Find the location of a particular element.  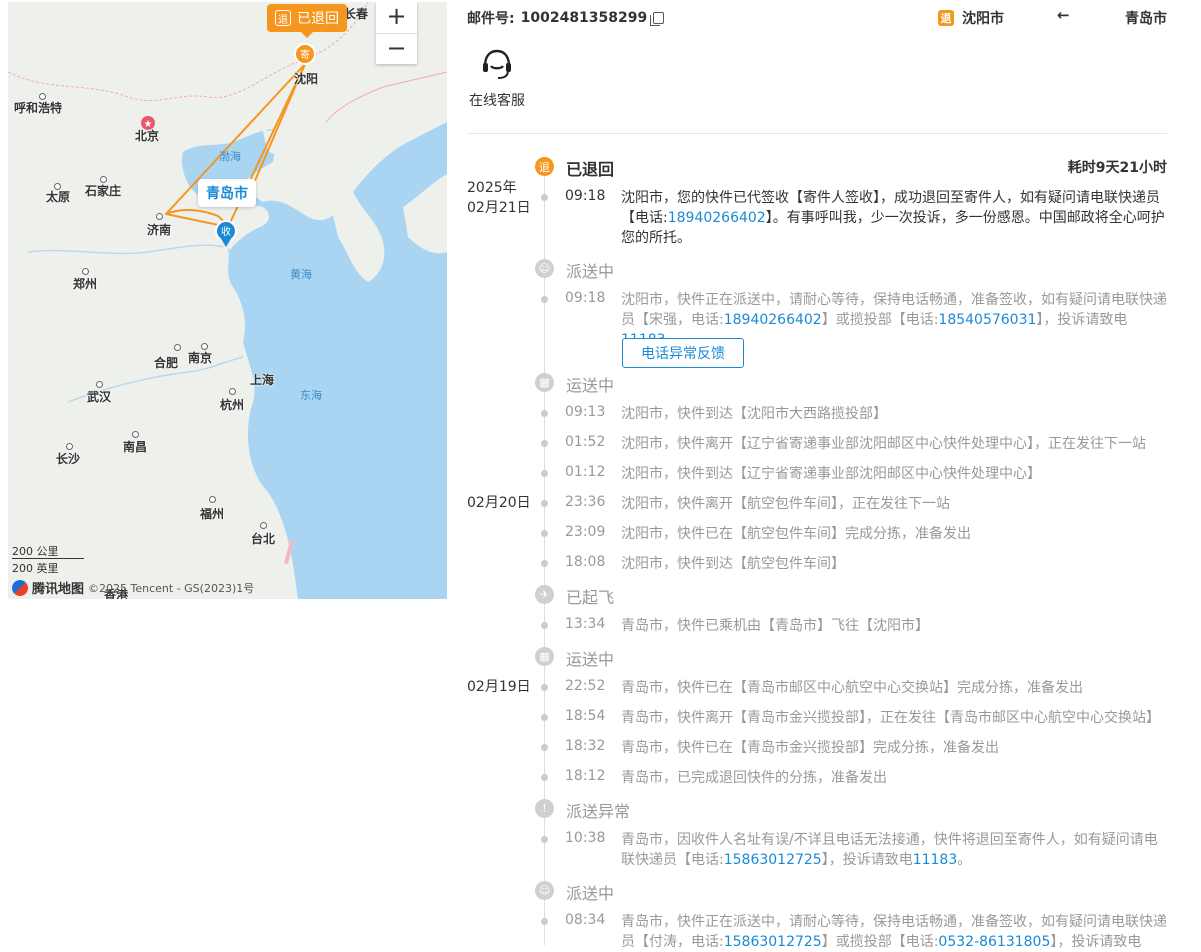

map-city: 长春 is located at coordinates (356, 14).